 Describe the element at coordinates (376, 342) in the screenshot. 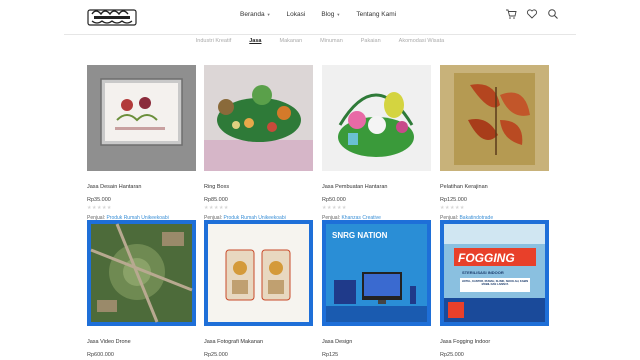

I see `product-title: Jasa Design` at that location.